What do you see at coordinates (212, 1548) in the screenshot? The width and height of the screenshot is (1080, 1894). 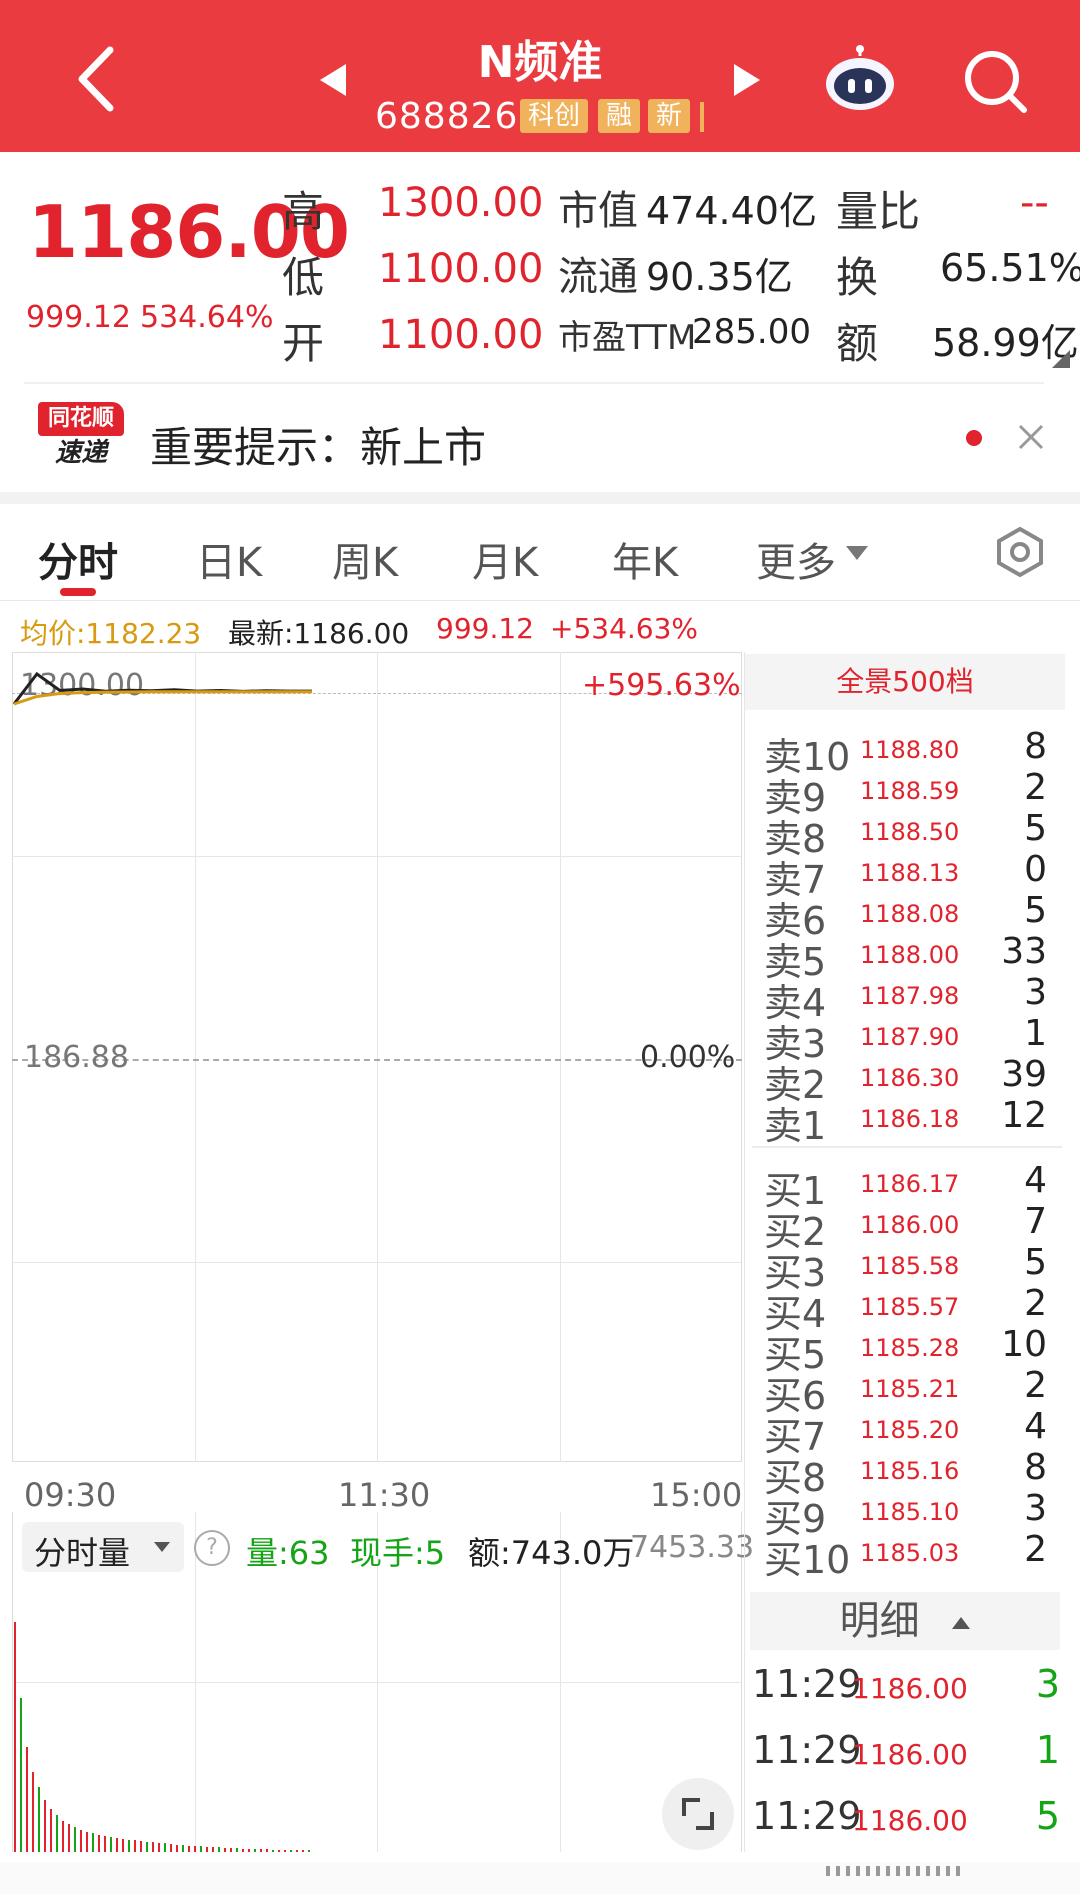 I see `help-button: ?` at bounding box center [212, 1548].